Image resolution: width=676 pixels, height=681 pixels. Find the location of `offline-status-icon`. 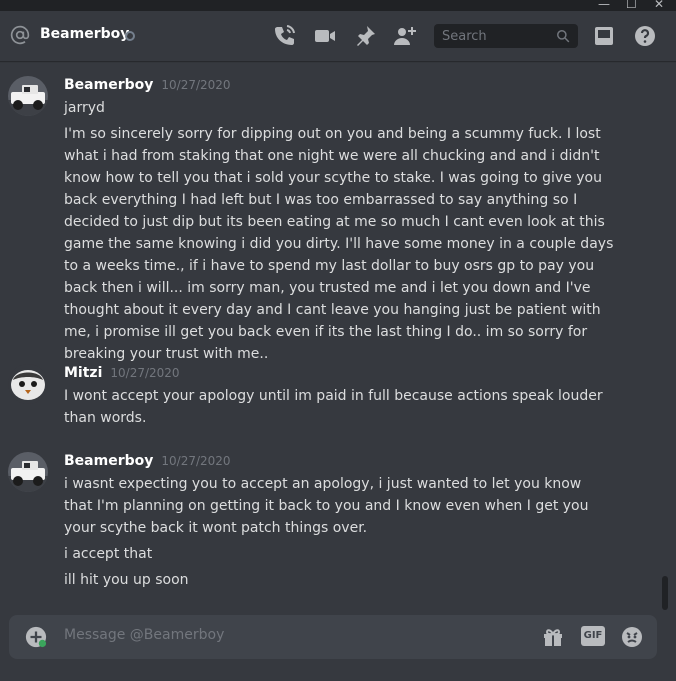

offline-status-icon is located at coordinates (130, 36).